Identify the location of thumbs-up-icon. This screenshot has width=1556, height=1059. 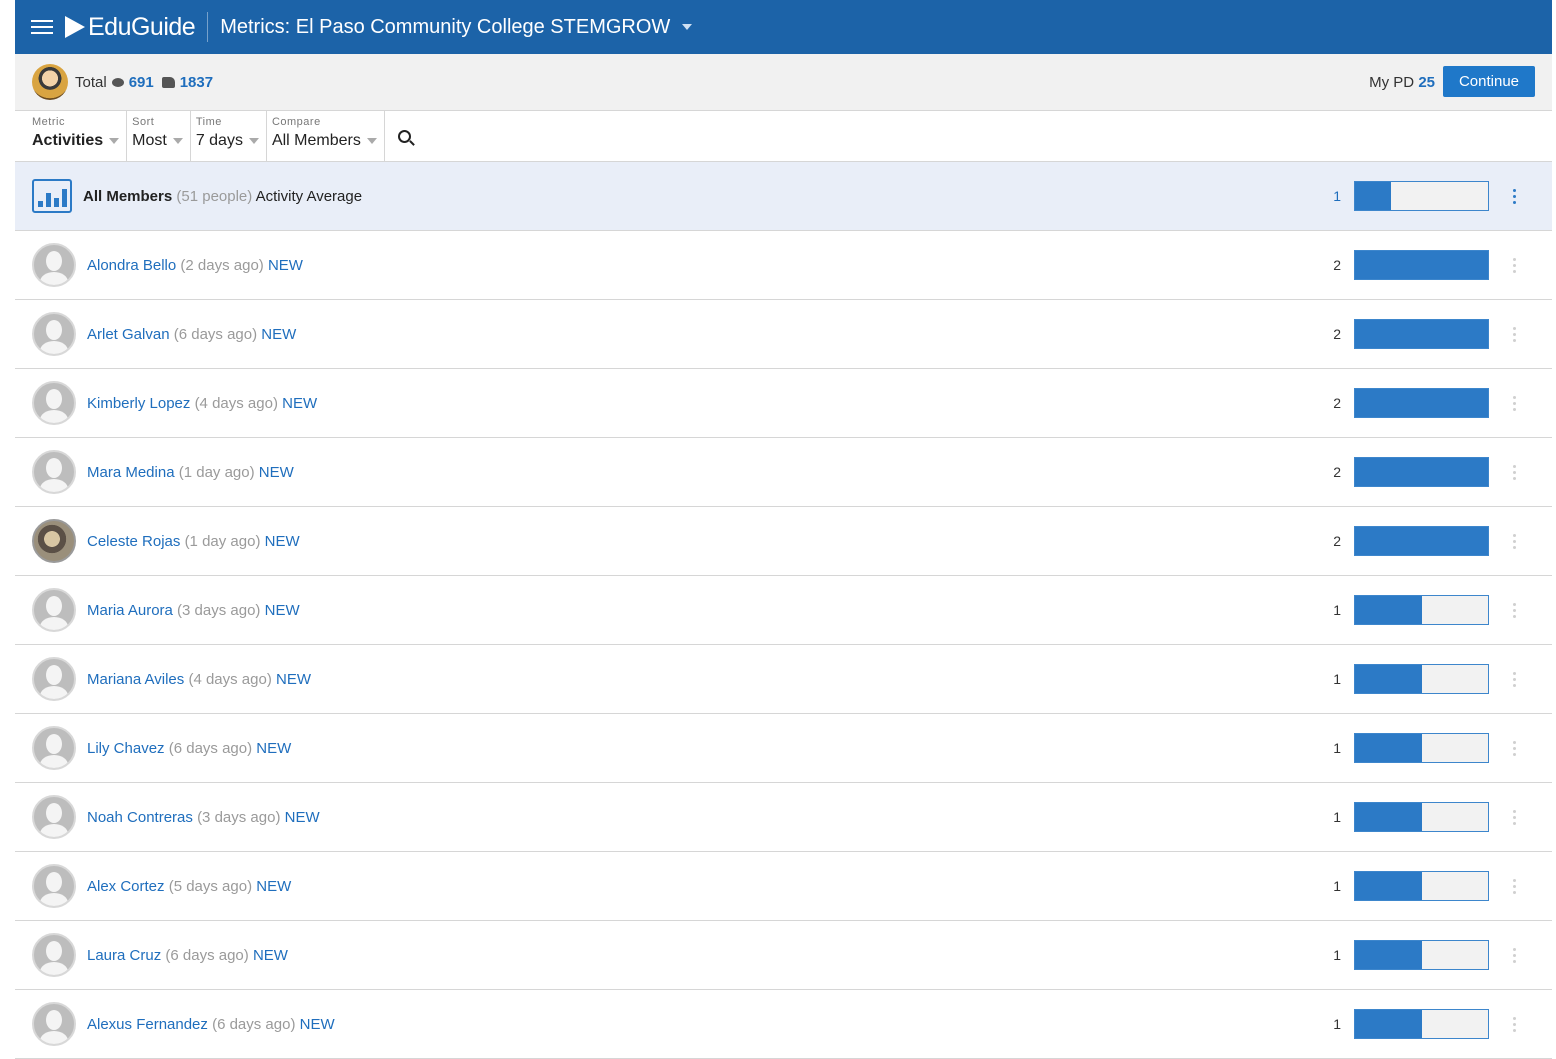
(168, 82).